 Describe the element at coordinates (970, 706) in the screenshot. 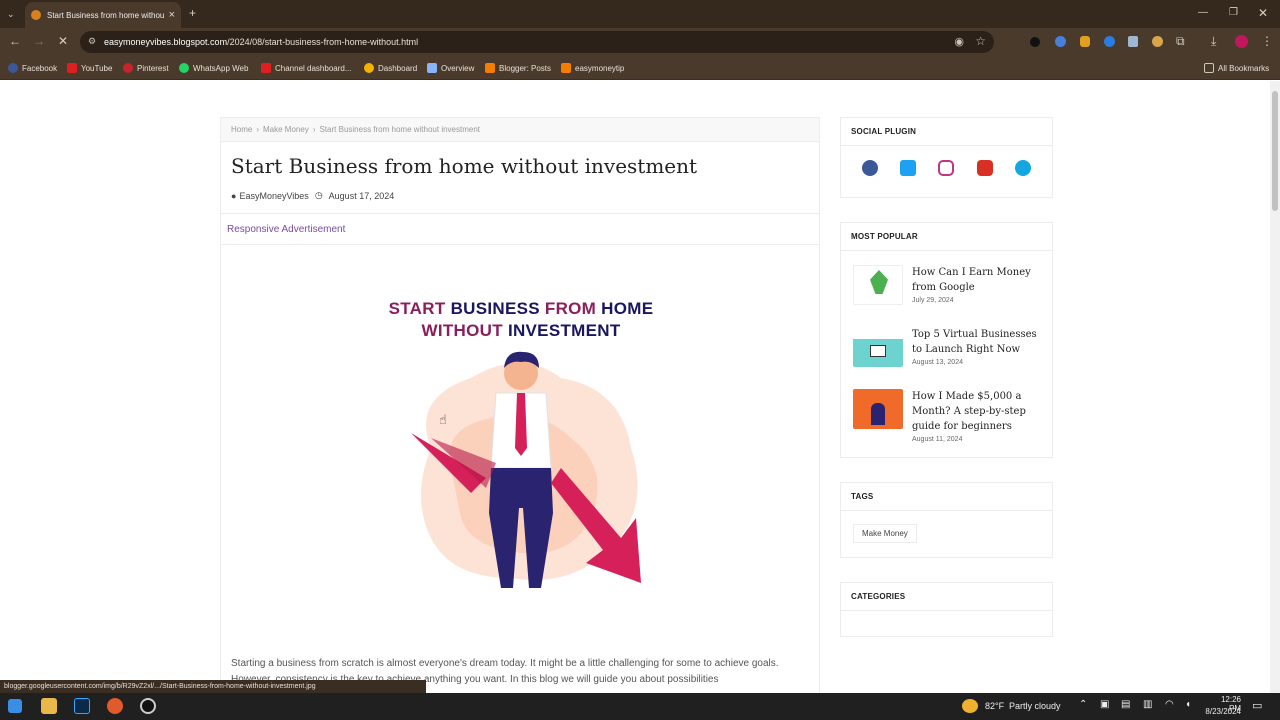

I see `weather-icon` at that location.